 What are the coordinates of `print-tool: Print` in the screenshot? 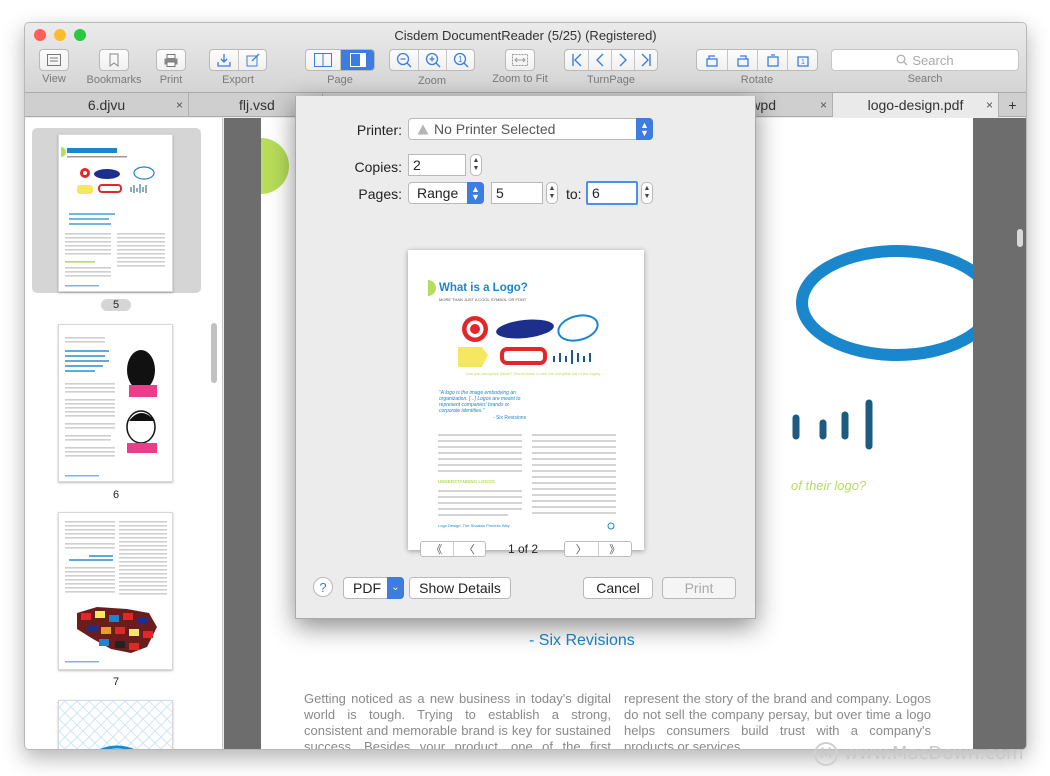 It's located at (171, 67).